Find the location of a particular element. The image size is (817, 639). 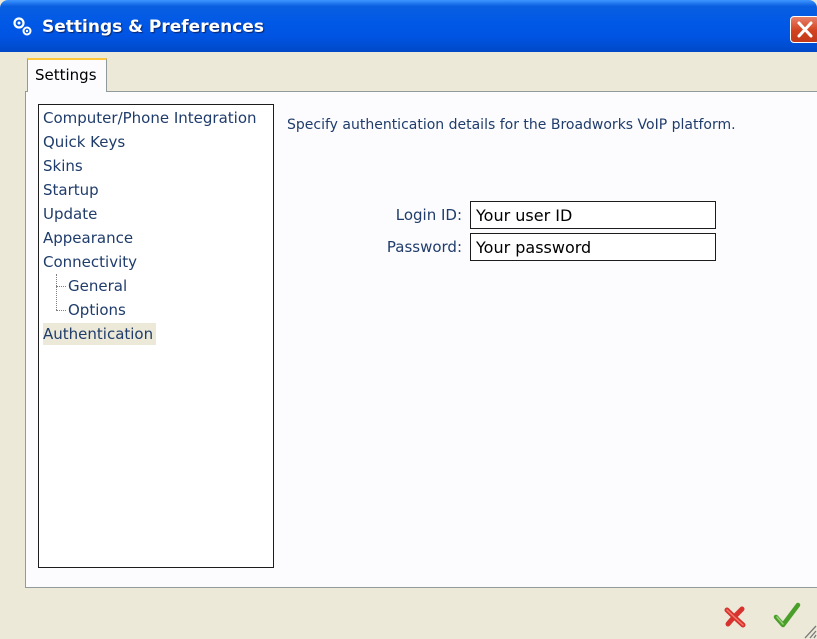

tree-item-authentication: Authentication is located at coordinates (100, 334).